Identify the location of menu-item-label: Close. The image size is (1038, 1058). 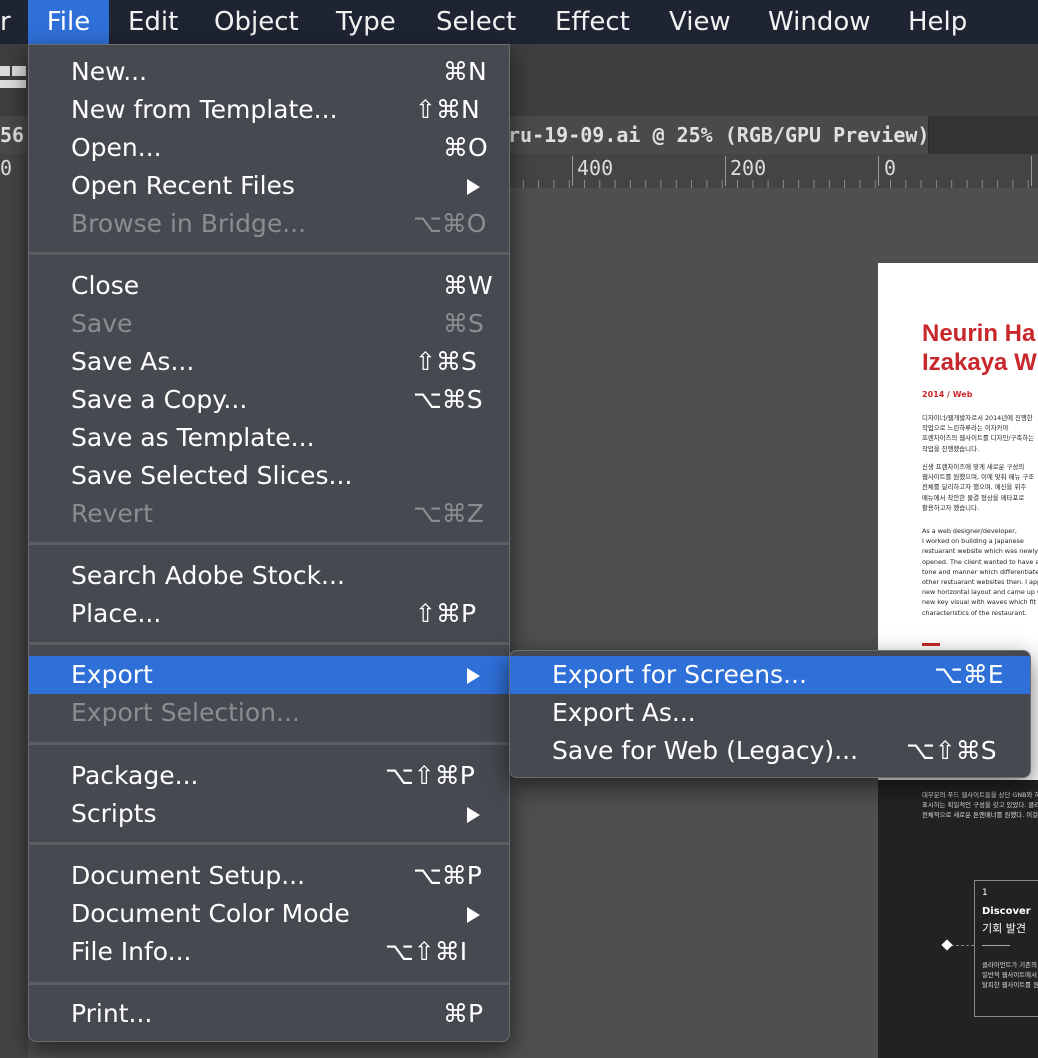
(105, 285).